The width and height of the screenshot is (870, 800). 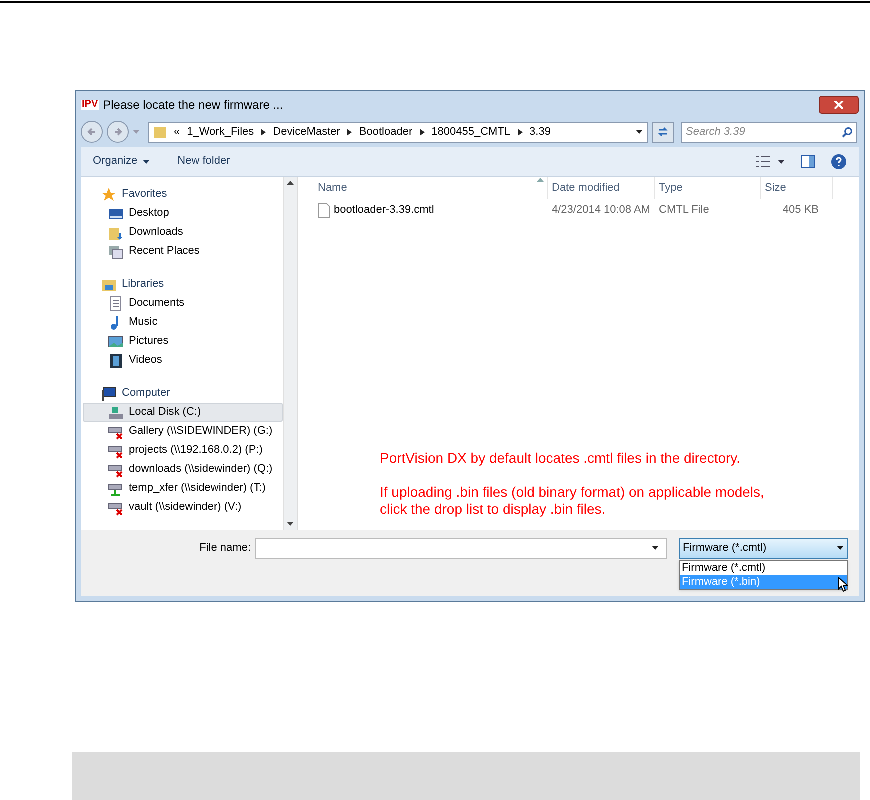 I want to click on recent-places-icon, so click(x=116, y=252).